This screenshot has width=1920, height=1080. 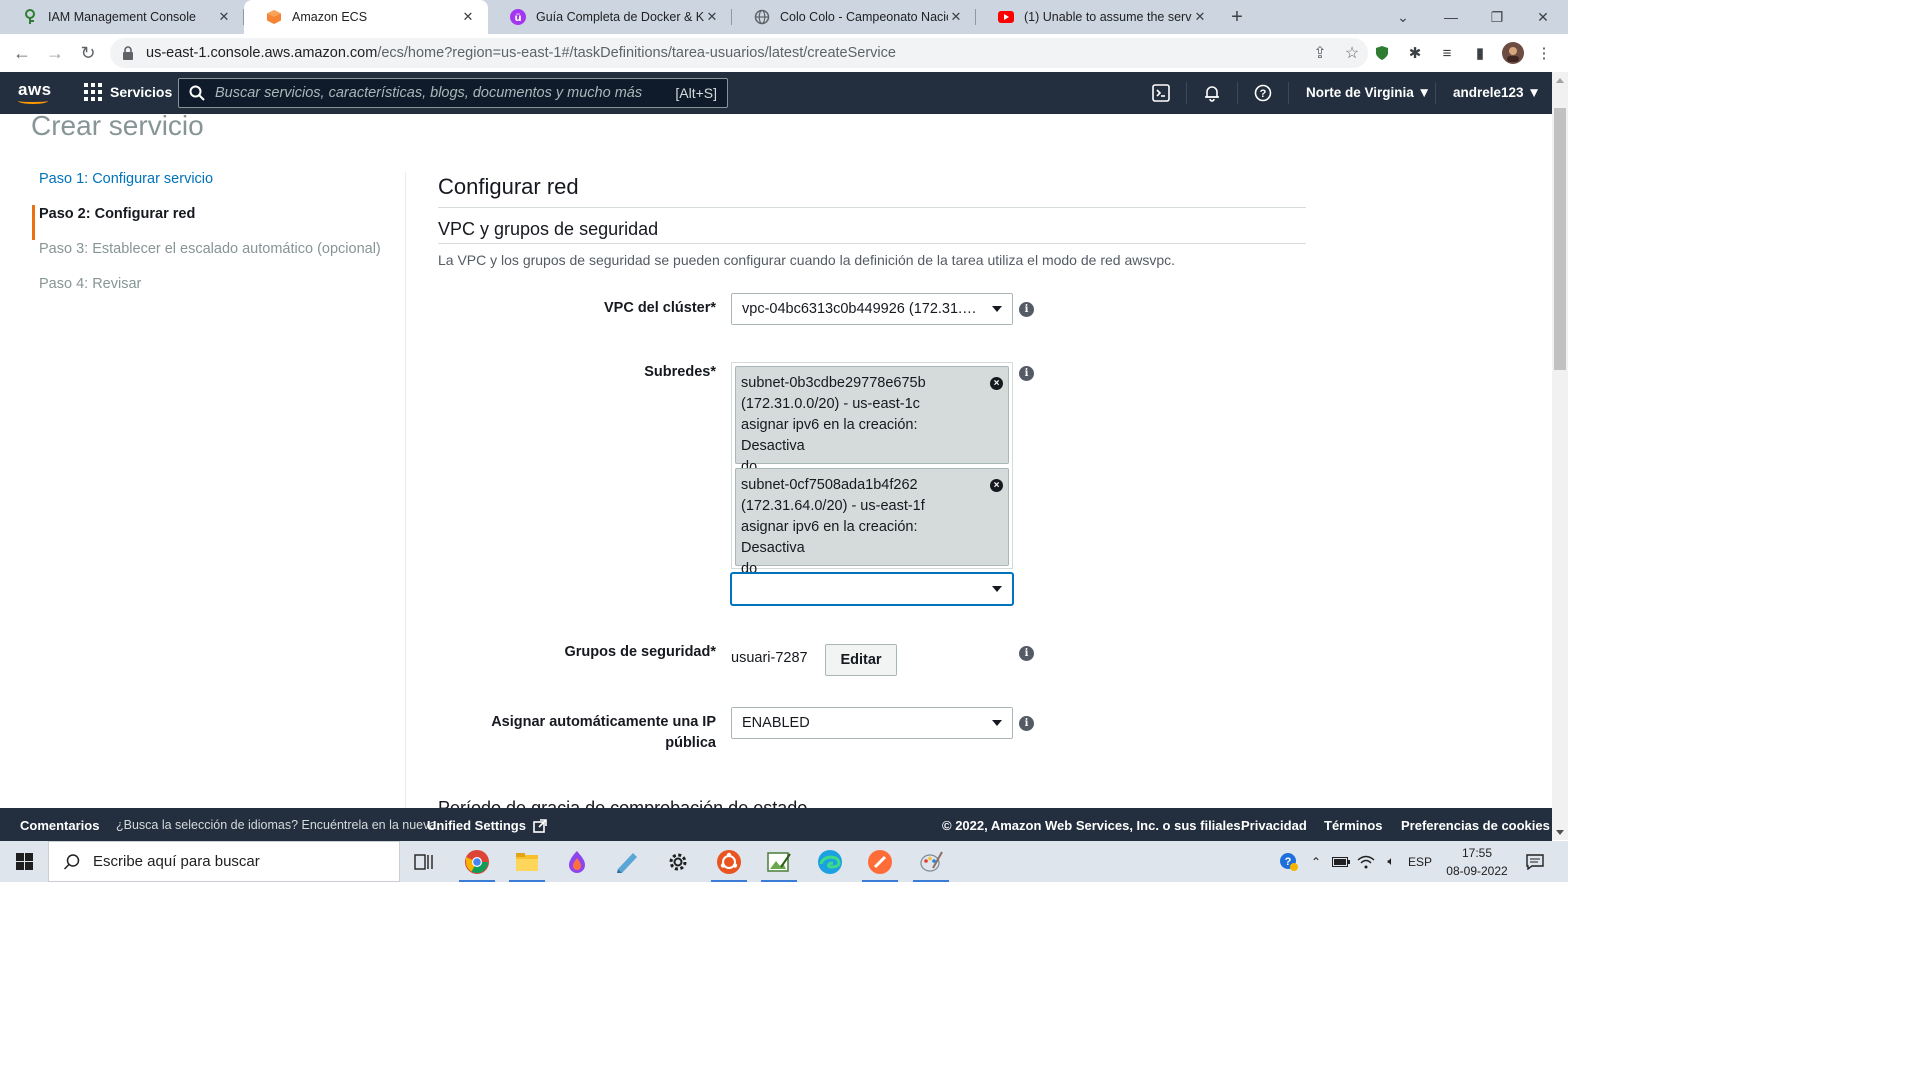 What do you see at coordinates (1477, 862) in the screenshot?
I see `system-clock: 17:55 08-09-2022` at bounding box center [1477, 862].